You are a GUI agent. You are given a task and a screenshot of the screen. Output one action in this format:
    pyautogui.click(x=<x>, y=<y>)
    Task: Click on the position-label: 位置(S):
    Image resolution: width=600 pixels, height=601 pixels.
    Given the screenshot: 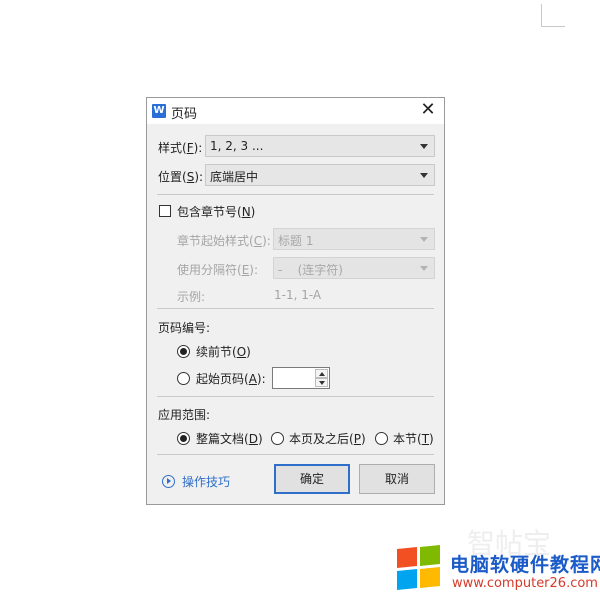 What is the action you would take?
    pyautogui.click(x=181, y=177)
    